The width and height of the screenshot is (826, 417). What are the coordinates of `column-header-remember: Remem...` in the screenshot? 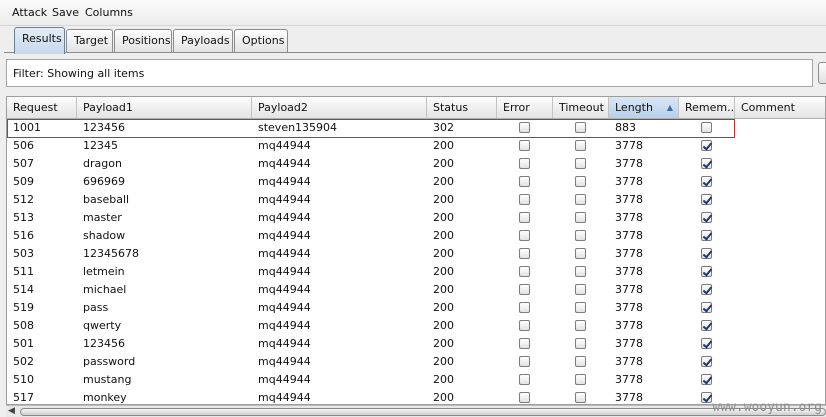 It's located at (707, 107).